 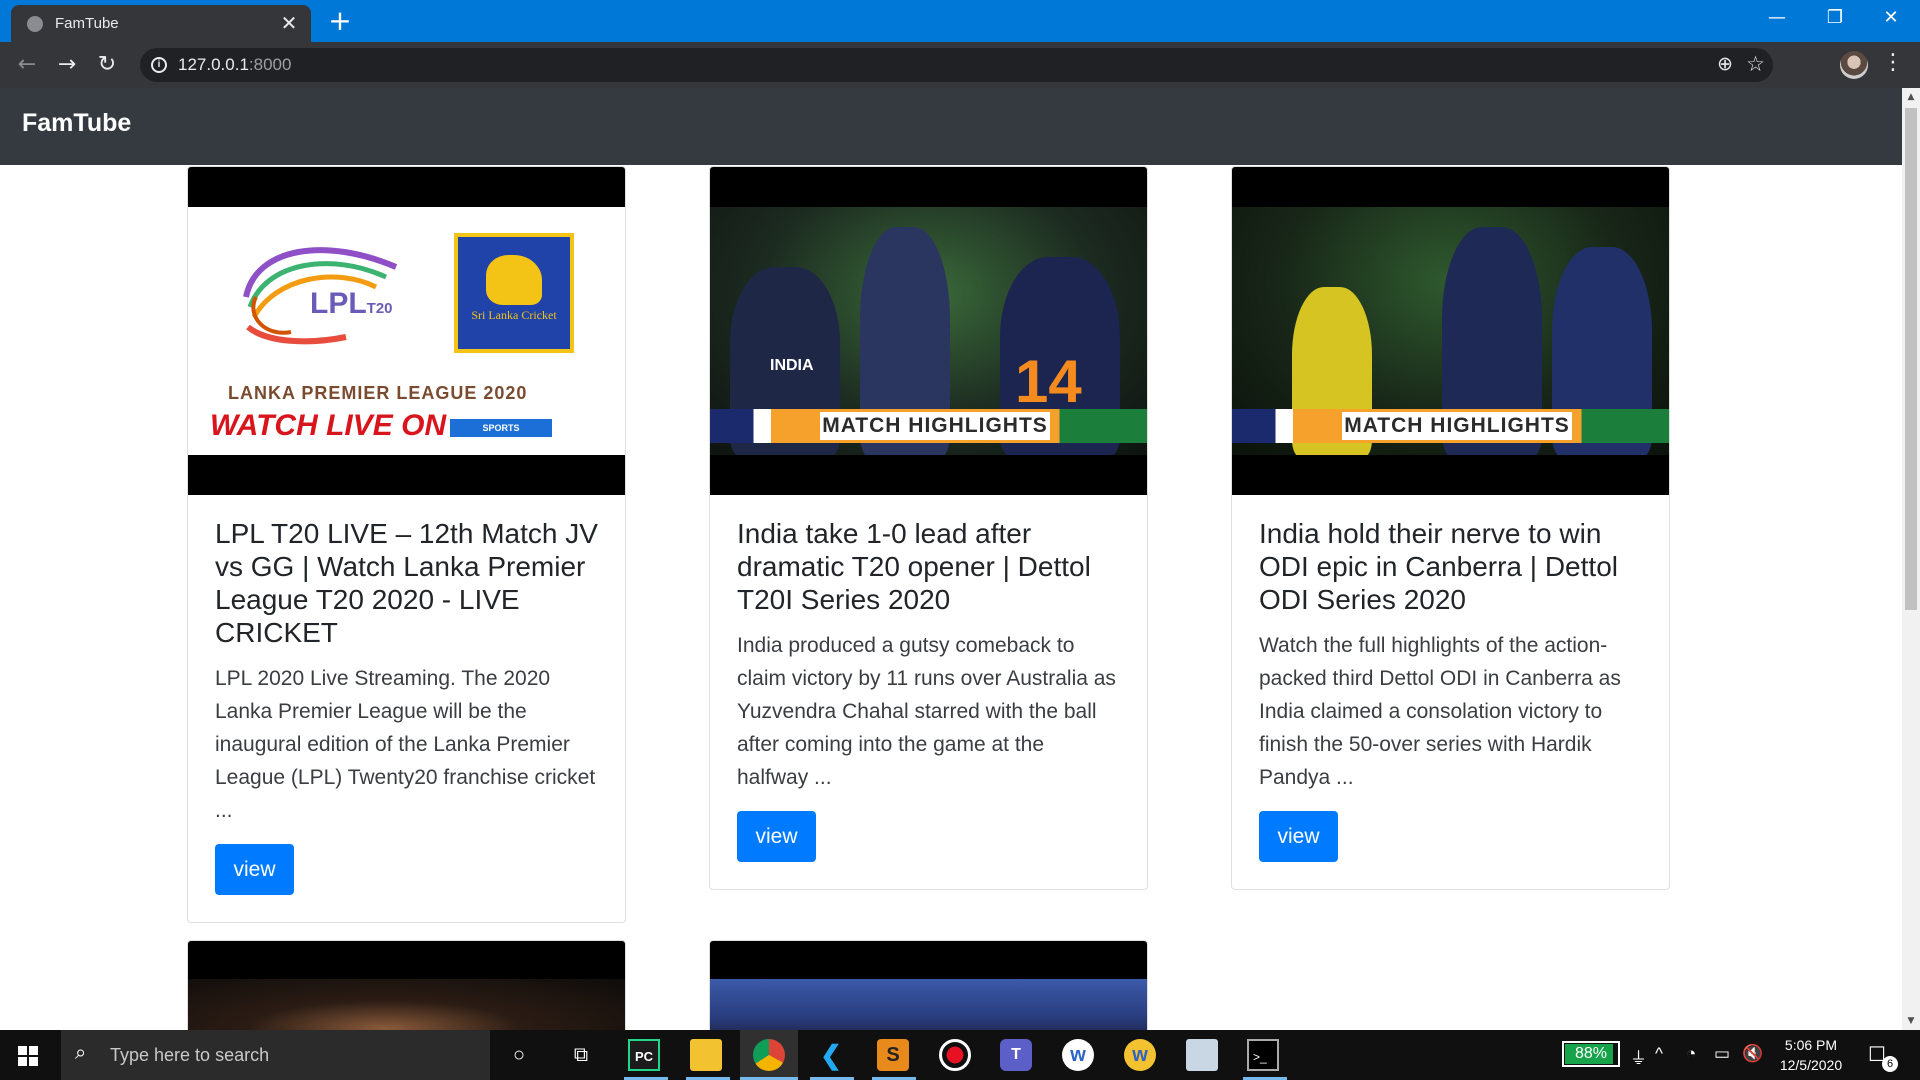 What do you see at coordinates (1893, 62) in the screenshot?
I see `browser-menu-icon: ⋮` at bounding box center [1893, 62].